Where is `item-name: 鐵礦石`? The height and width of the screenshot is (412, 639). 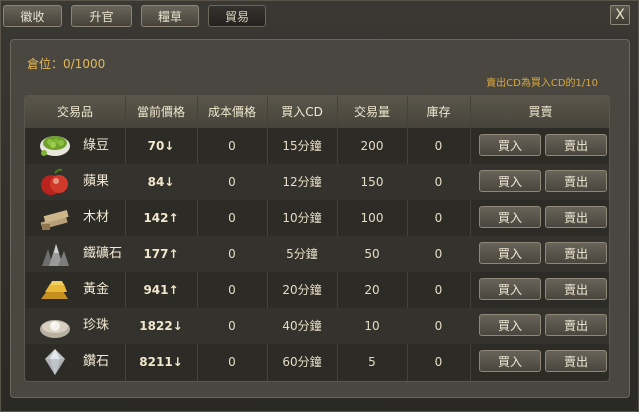
item-name: 鐵礦石 is located at coordinates (103, 253).